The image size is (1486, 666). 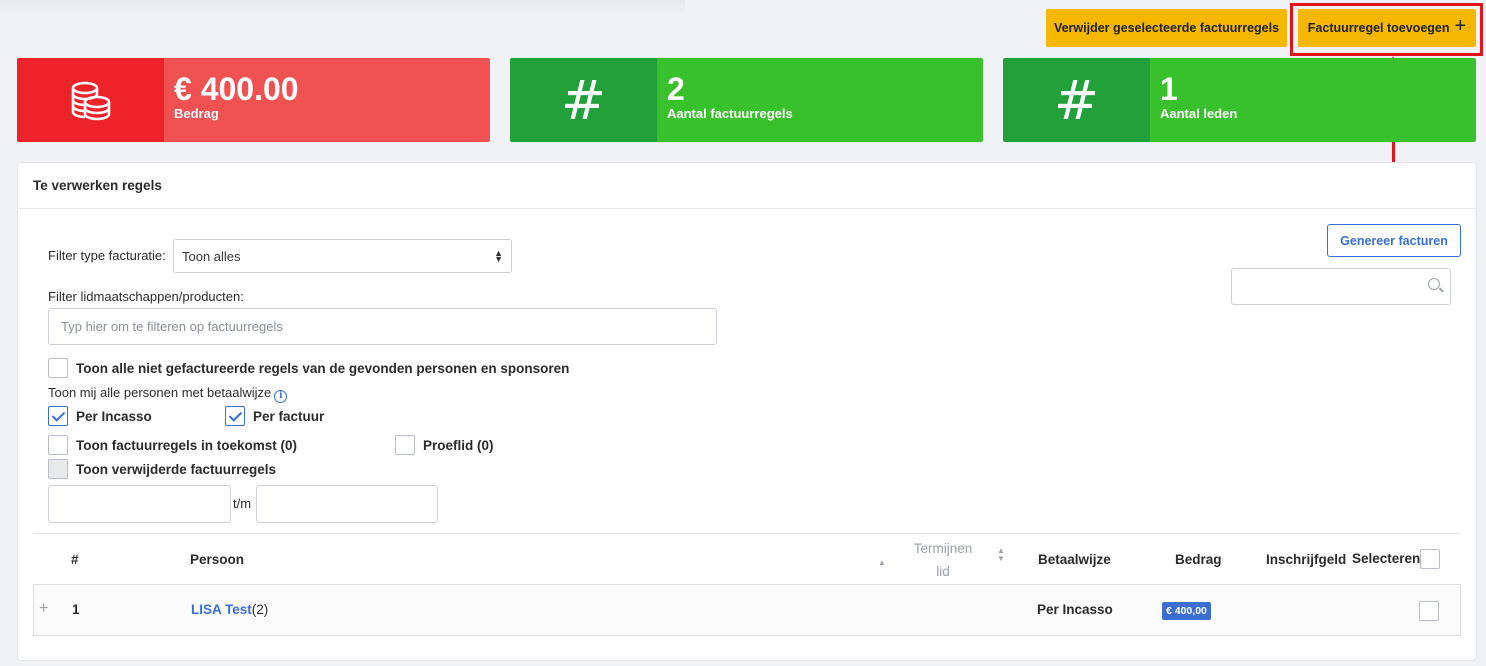 What do you see at coordinates (730, 113) in the screenshot?
I see `stat-label: Aantal factuurregels` at bounding box center [730, 113].